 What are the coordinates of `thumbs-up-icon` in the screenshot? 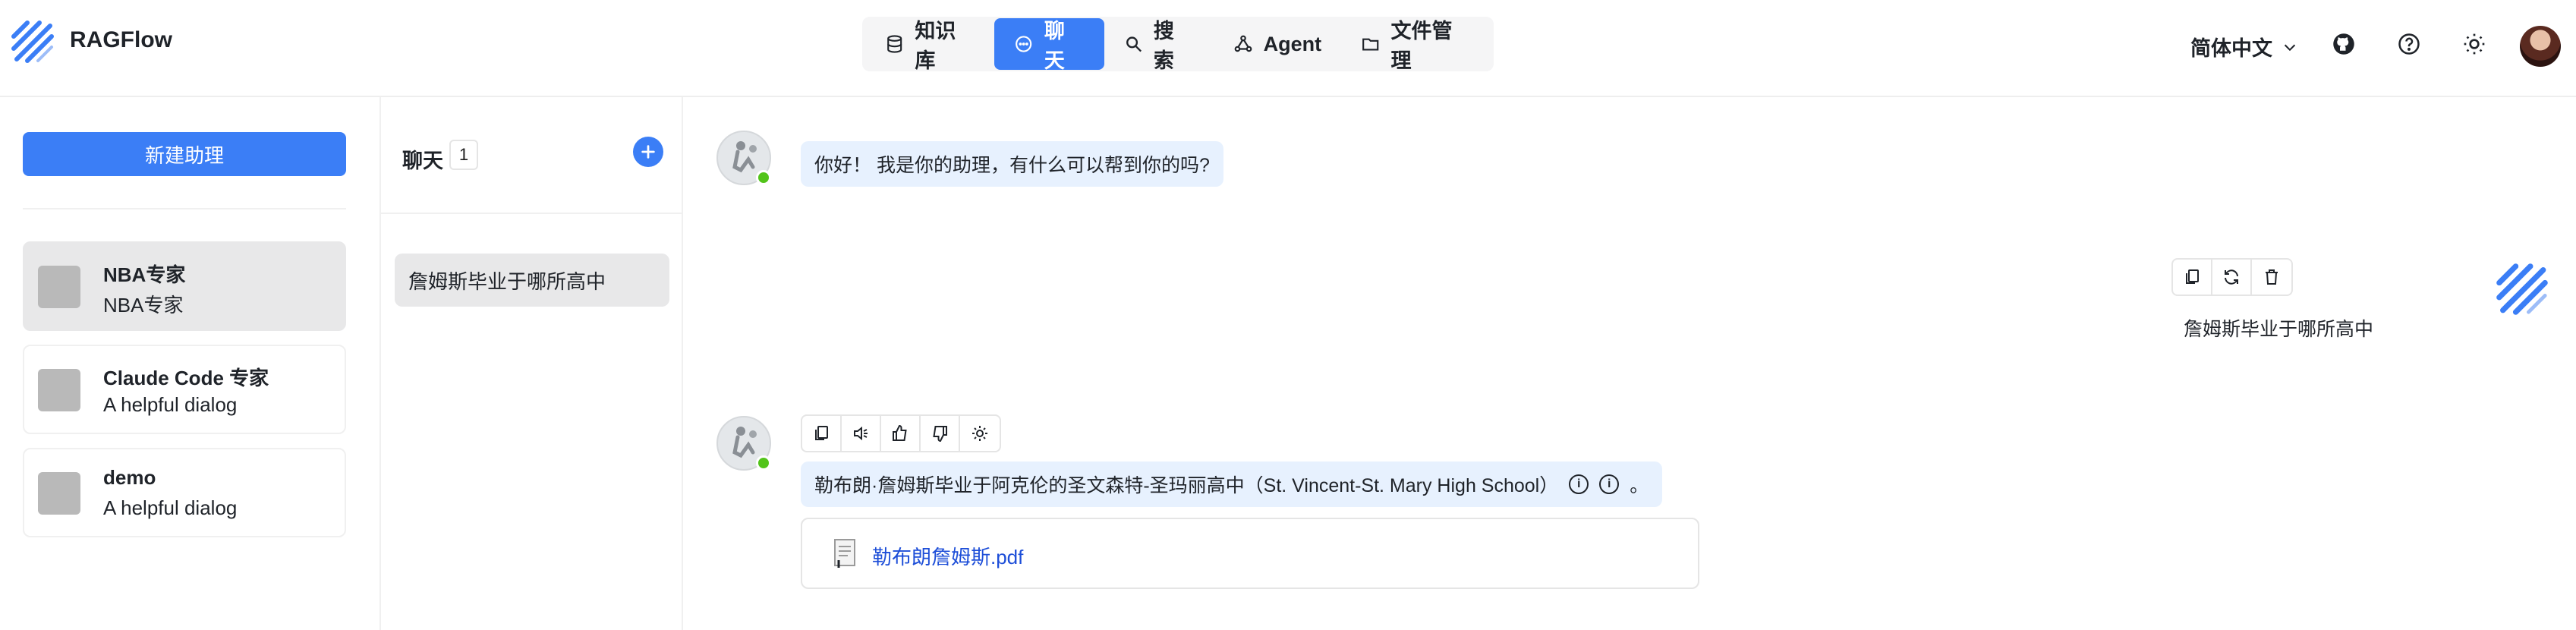 It's located at (900, 433).